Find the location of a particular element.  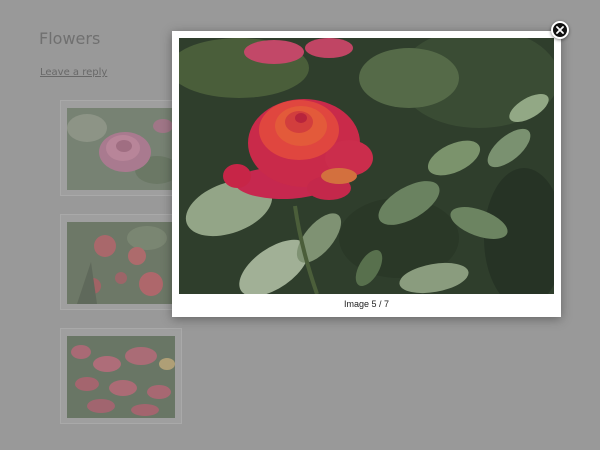

image-counter: Image 5 / 7 is located at coordinates (366, 304).